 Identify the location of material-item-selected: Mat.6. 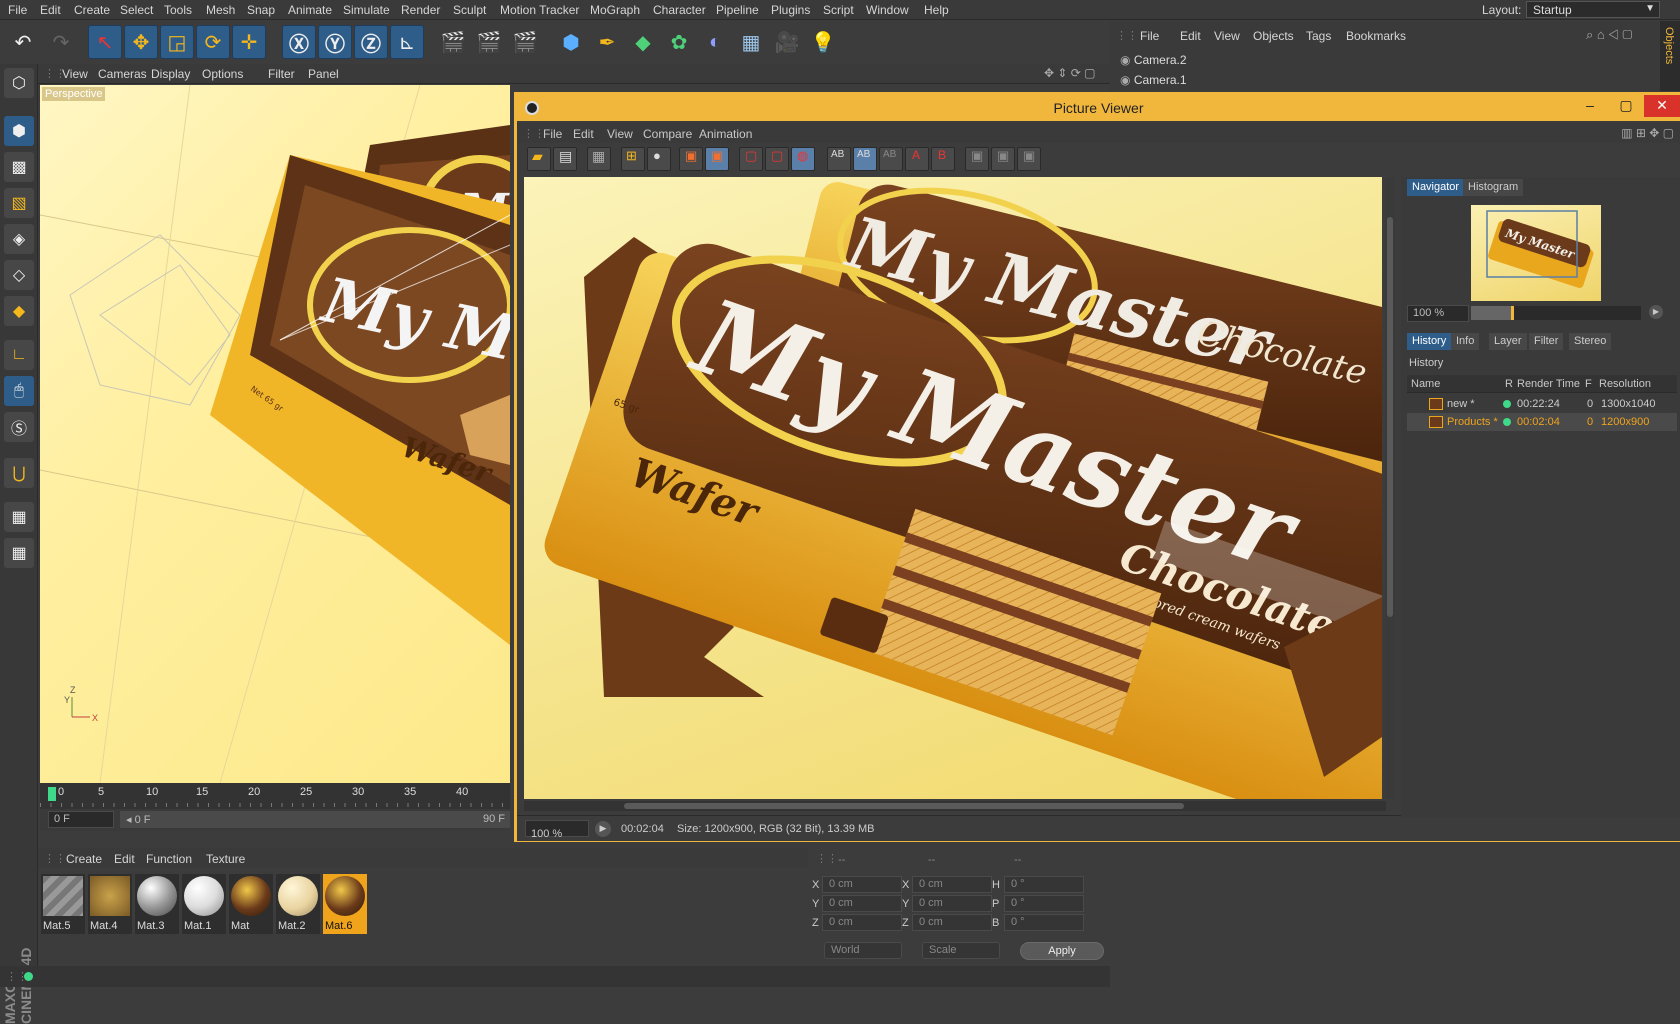
(345, 904).